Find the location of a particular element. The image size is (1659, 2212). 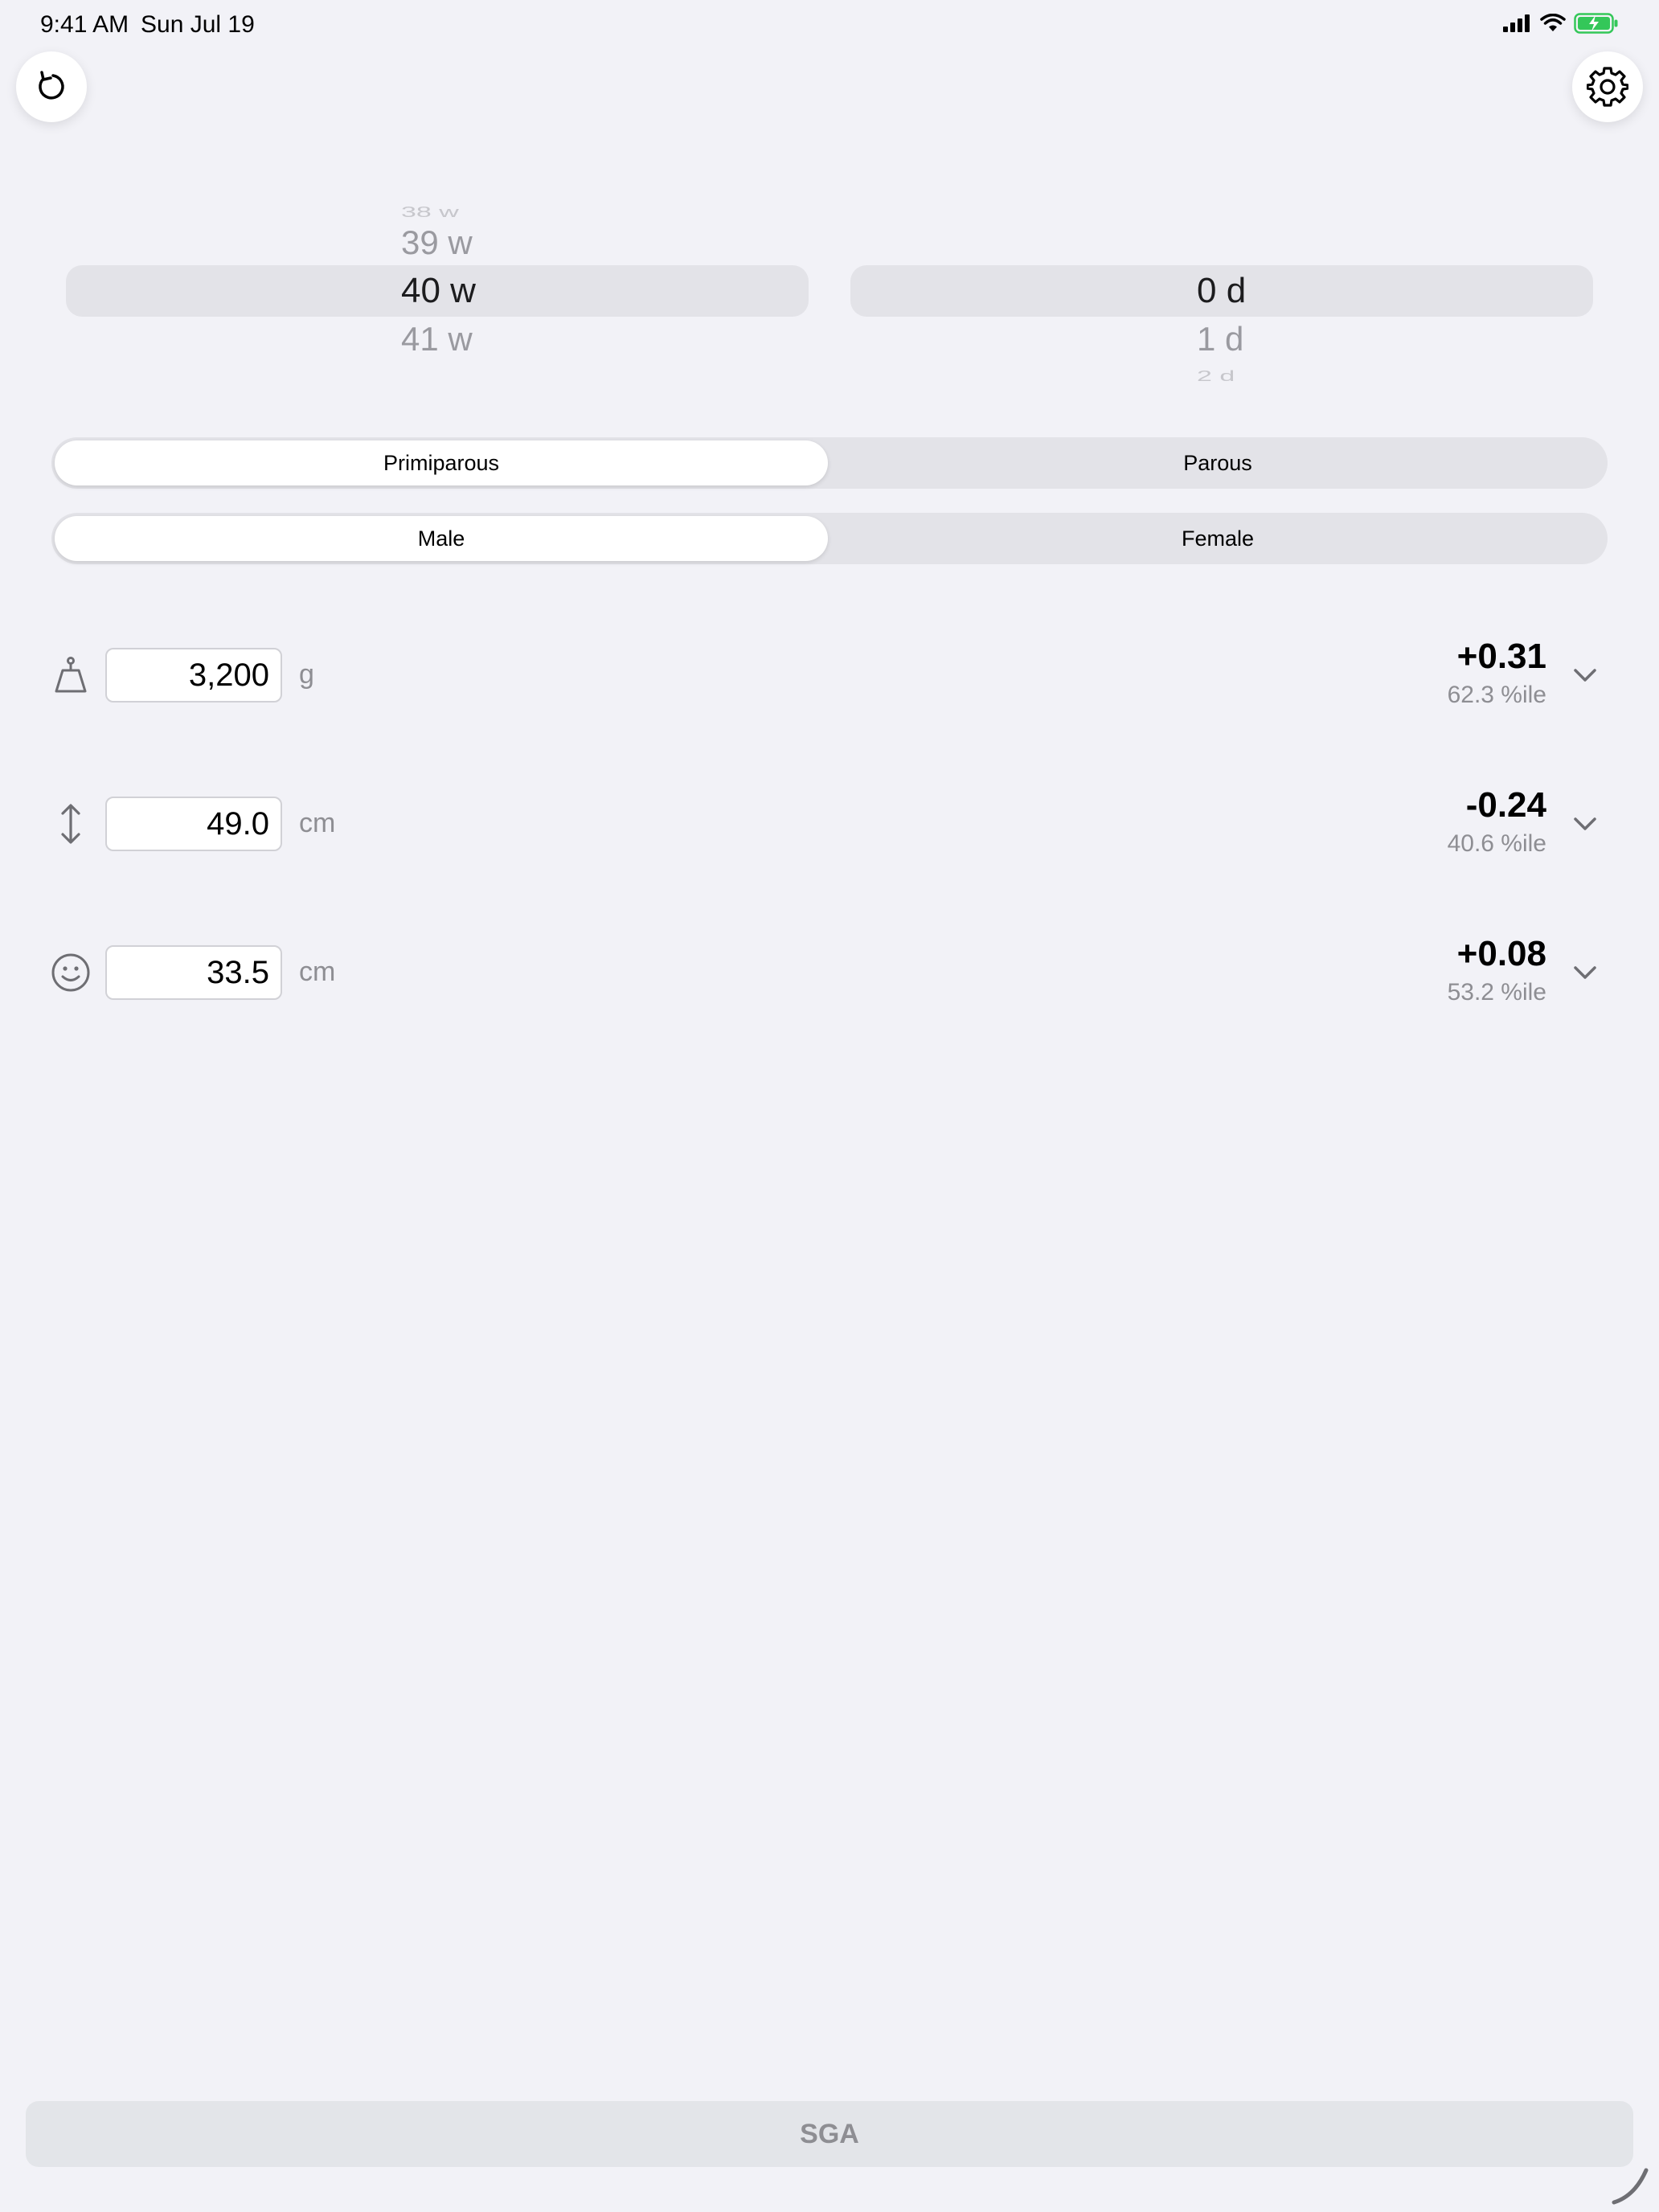

sga-result-button: SGA is located at coordinates (829, 2134).